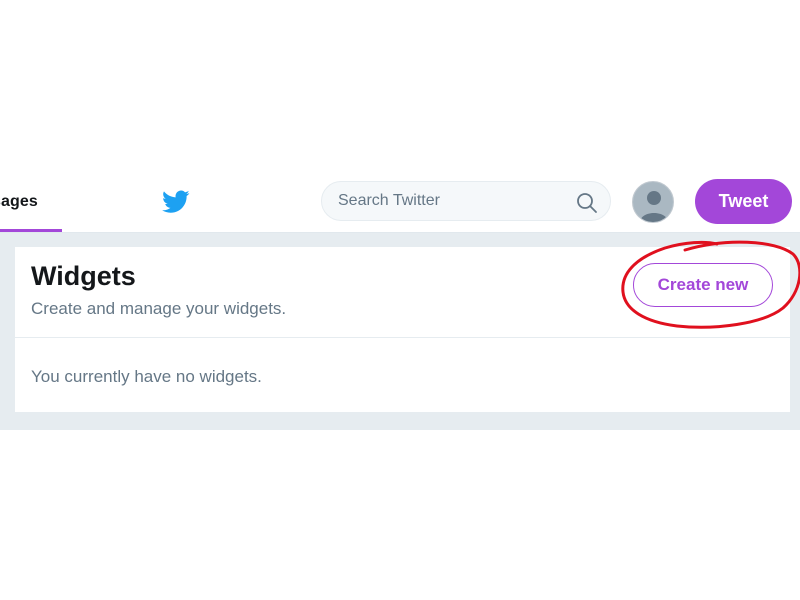  What do you see at coordinates (176, 202) in the screenshot?
I see `twitter-bird-icon` at bounding box center [176, 202].